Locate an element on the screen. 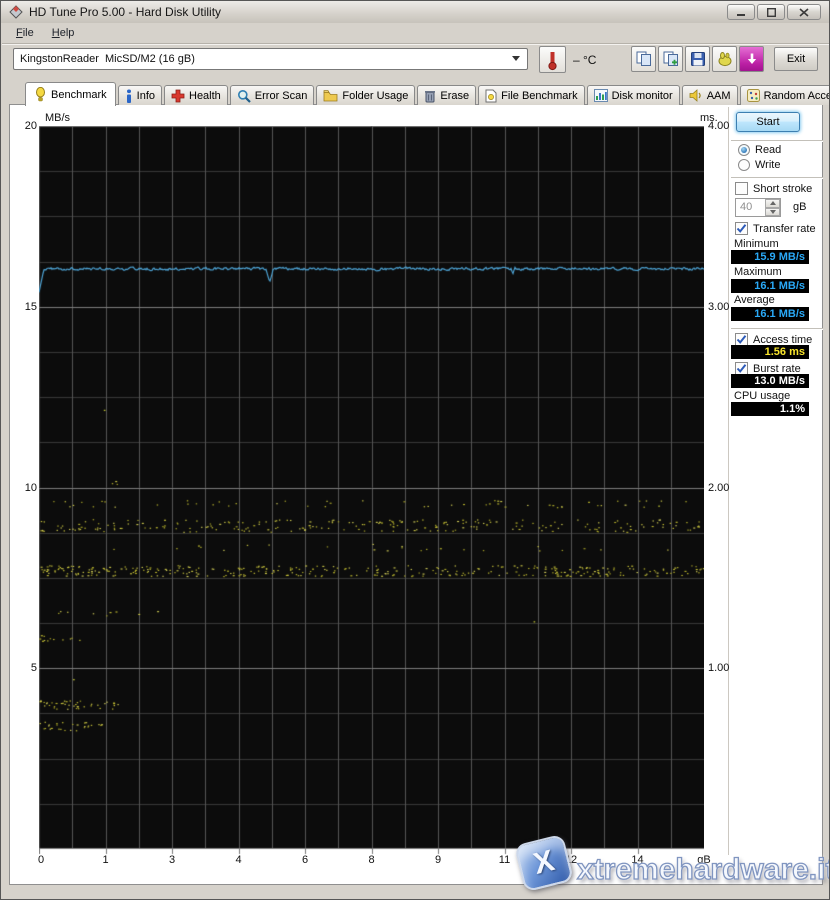 This screenshot has height=900, width=830. trash-icon is located at coordinates (430, 96).